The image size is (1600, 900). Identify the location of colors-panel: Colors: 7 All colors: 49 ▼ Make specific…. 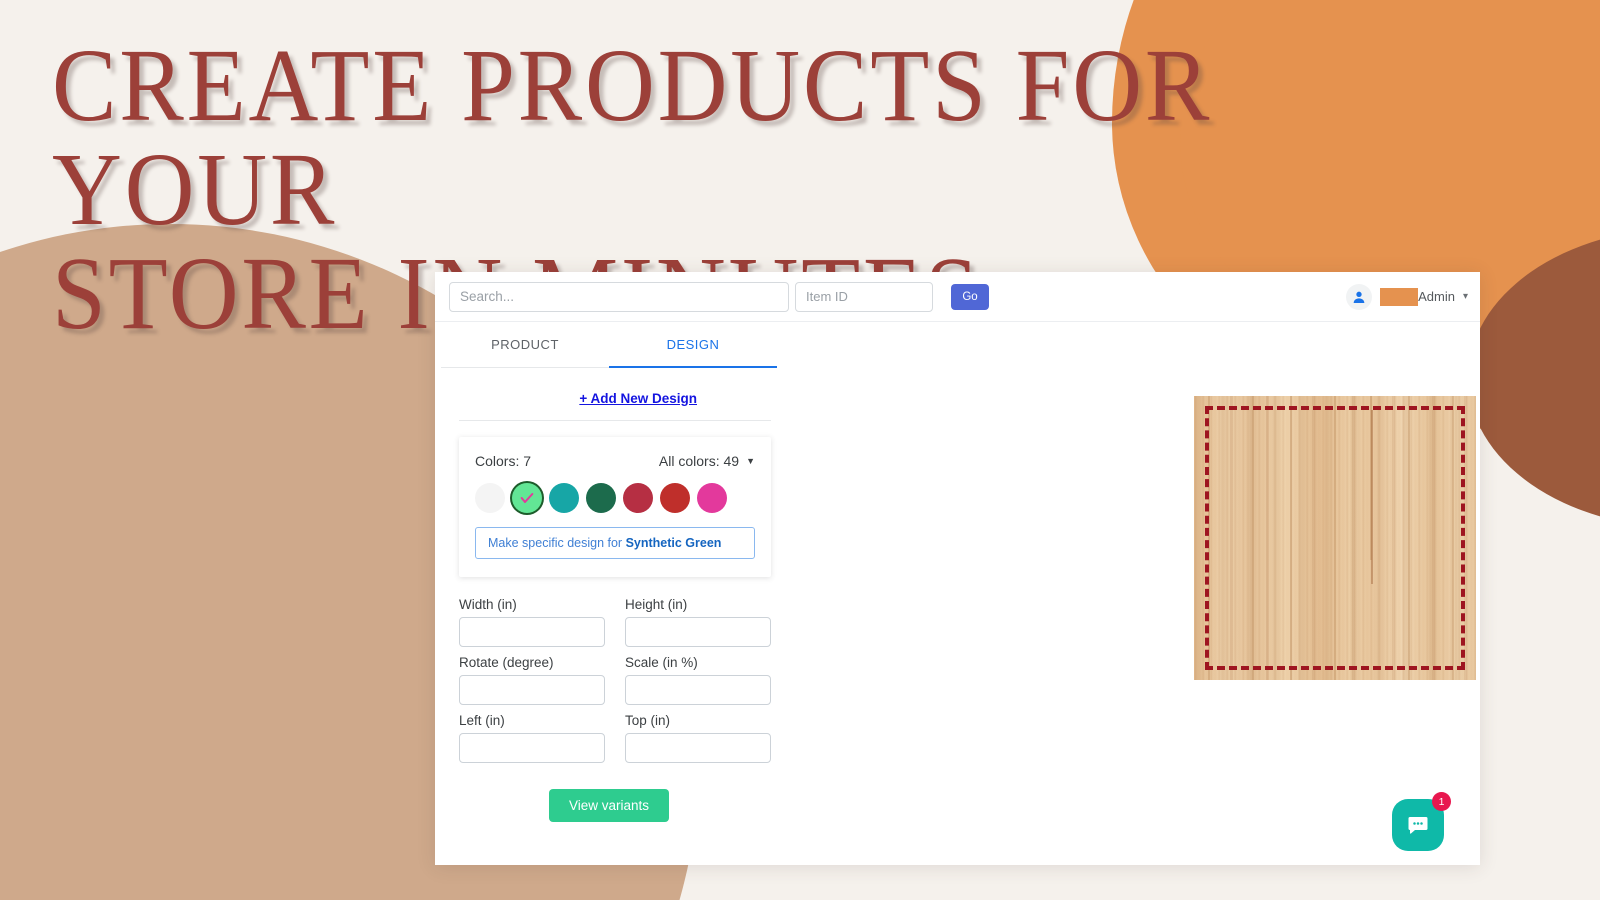
(615, 507).